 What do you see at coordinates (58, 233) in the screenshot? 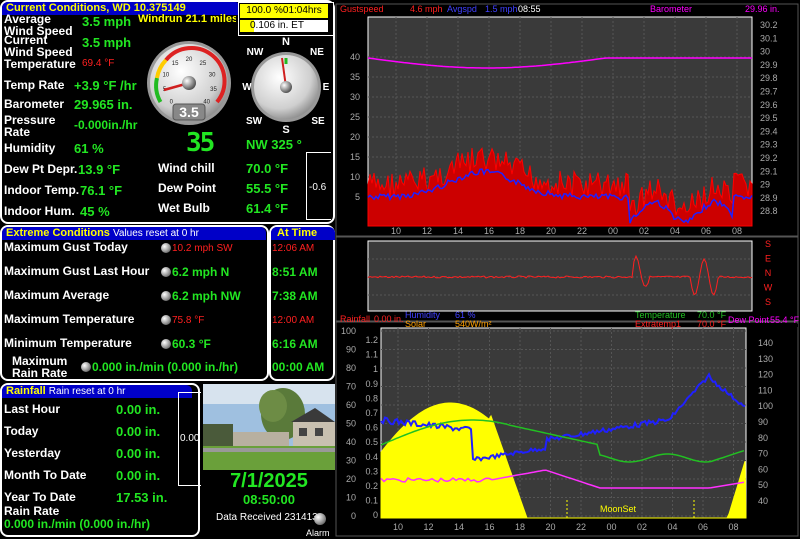
I see `extreme-title: Extreme Conditions` at bounding box center [58, 233].